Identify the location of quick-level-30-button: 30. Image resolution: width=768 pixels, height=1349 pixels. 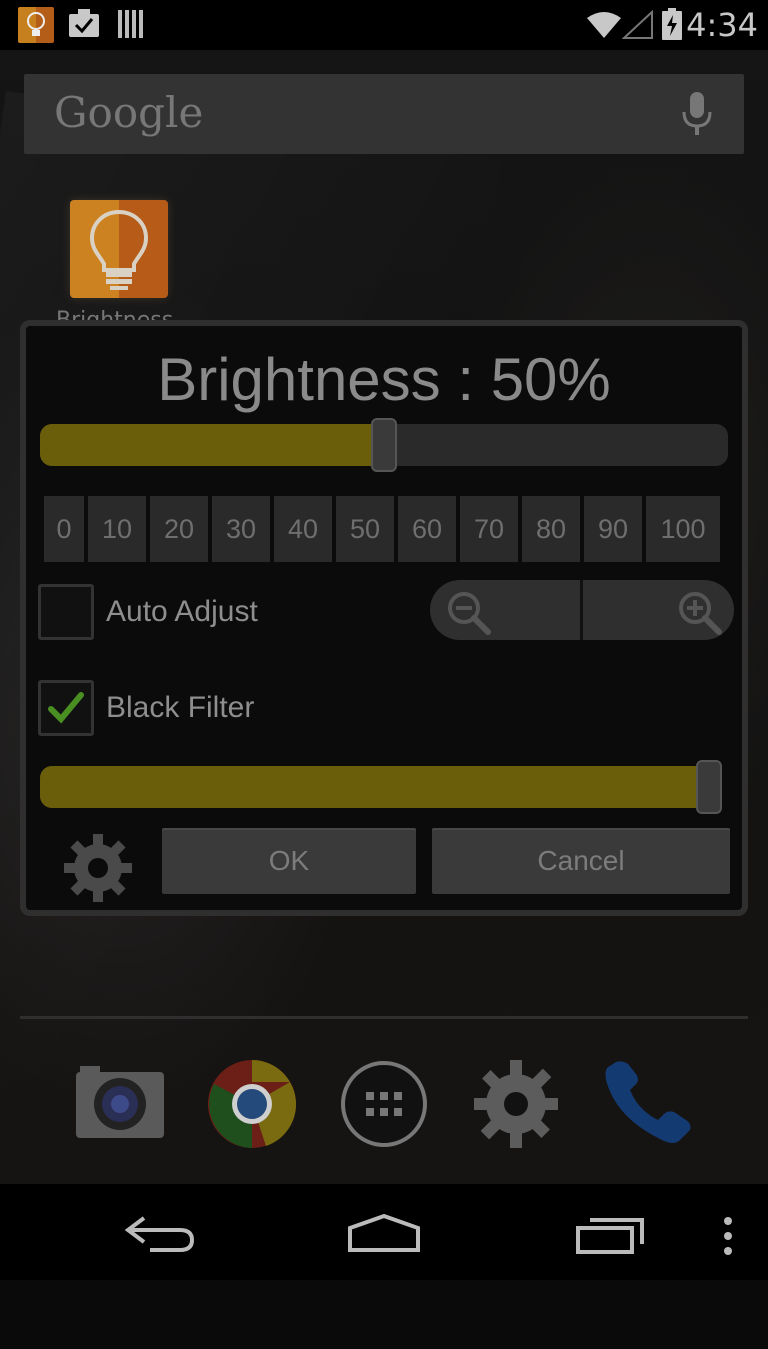
(241, 529).